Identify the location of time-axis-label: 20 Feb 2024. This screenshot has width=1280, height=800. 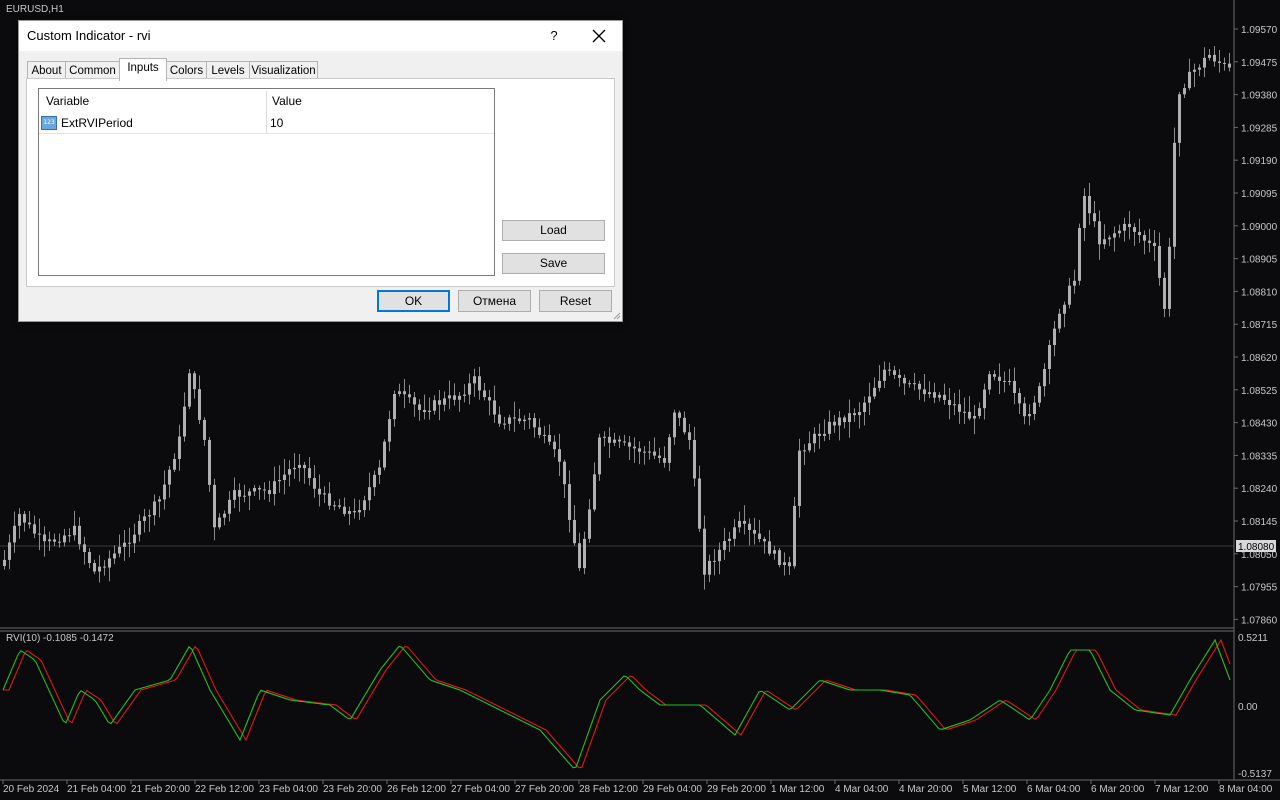
(31, 789).